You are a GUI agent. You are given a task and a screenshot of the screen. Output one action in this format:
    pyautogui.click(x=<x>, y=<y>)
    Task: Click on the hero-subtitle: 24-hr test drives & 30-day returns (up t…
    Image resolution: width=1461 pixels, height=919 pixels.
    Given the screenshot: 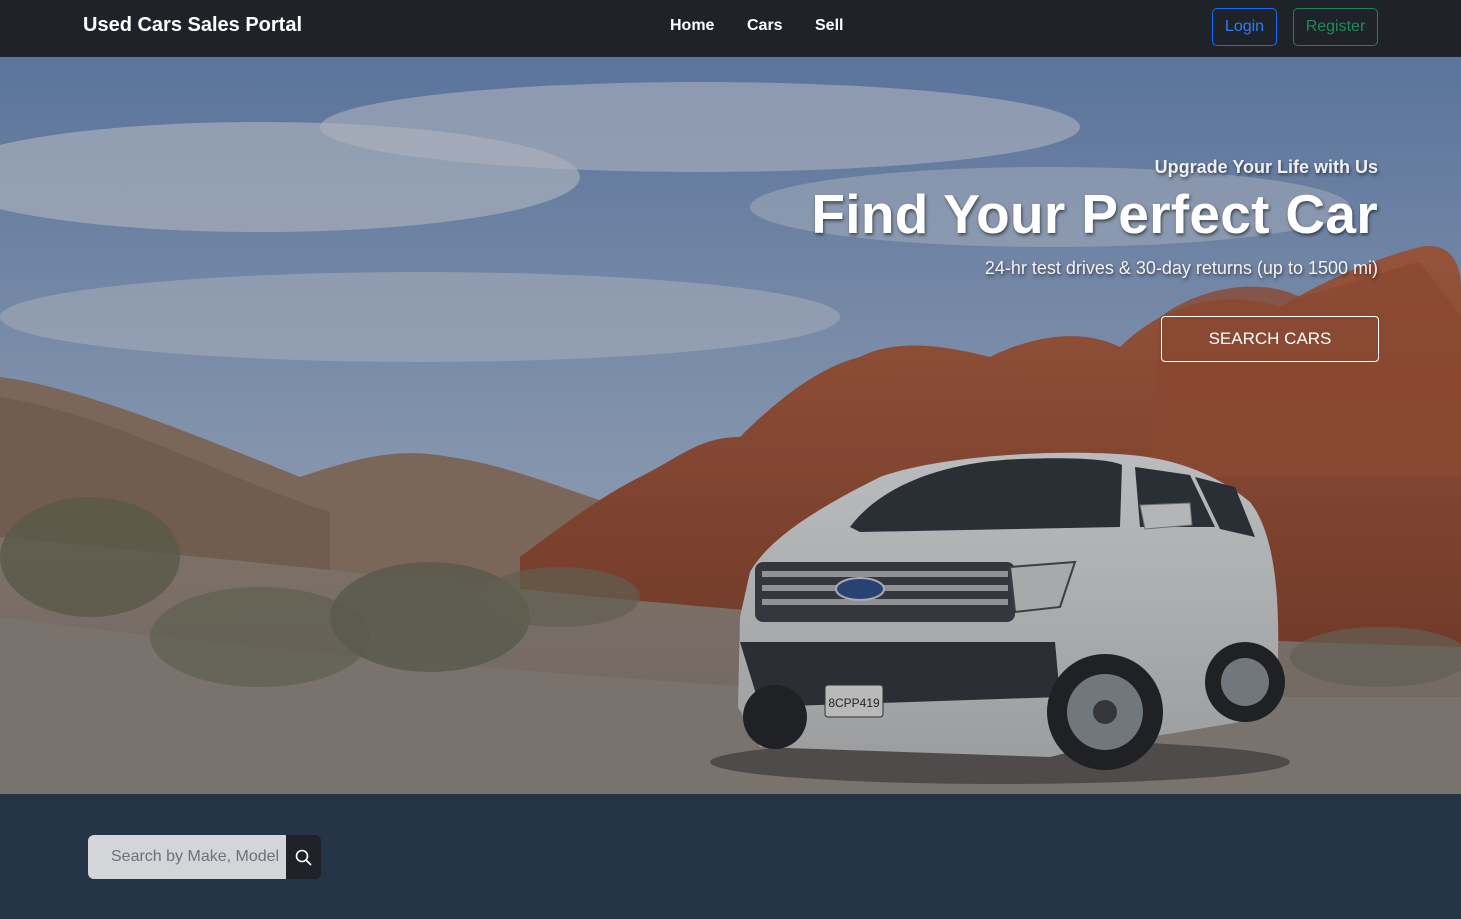 What is the action you would take?
    pyautogui.click(x=1181, y=268)
    